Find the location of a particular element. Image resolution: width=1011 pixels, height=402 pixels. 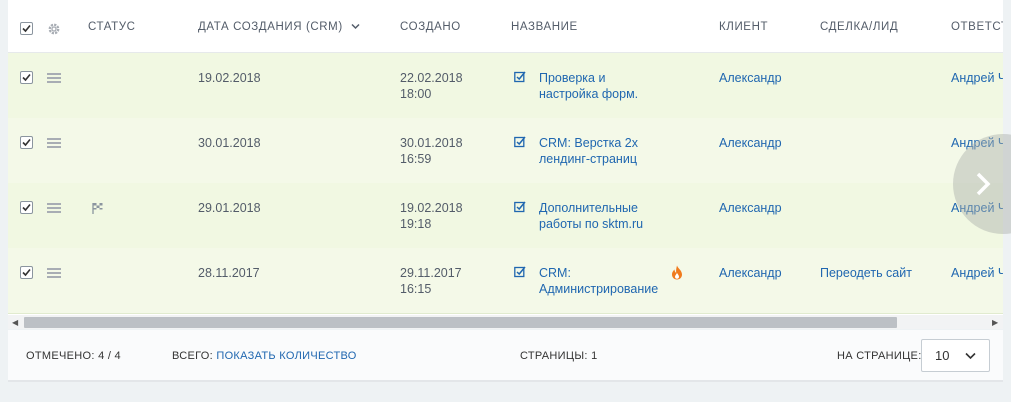

total-label: ВСЕГО: is located at coordinates (193, 356).